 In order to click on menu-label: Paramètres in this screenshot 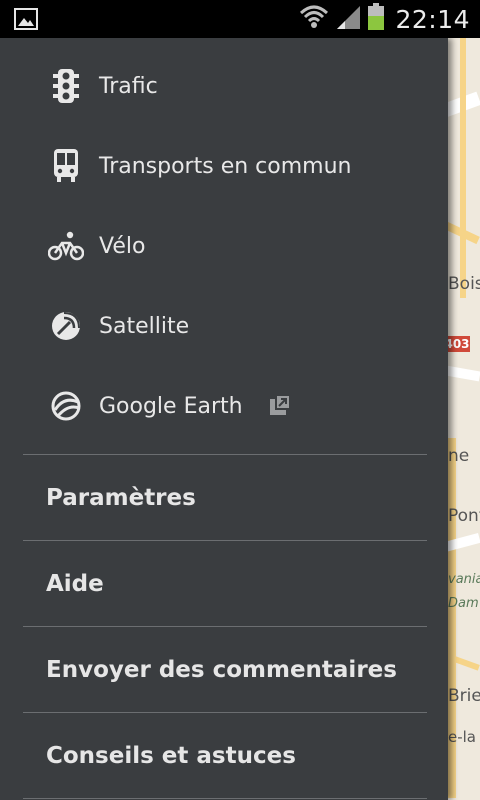, I will do `click(121, 498)`.